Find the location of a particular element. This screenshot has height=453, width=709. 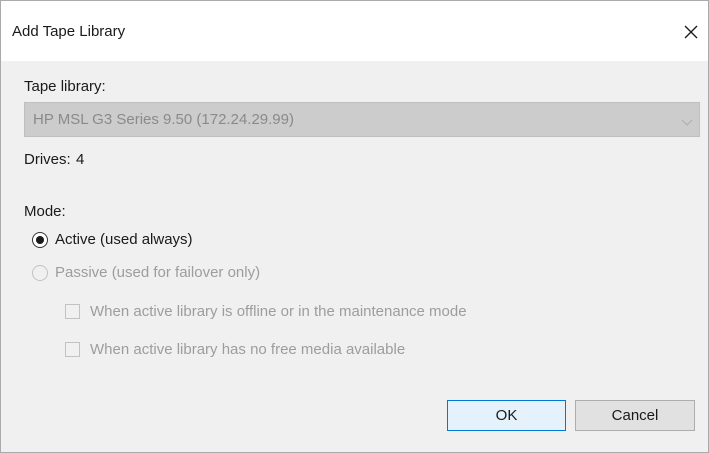

chevron-down-icon is located at coordinates (687, 124).